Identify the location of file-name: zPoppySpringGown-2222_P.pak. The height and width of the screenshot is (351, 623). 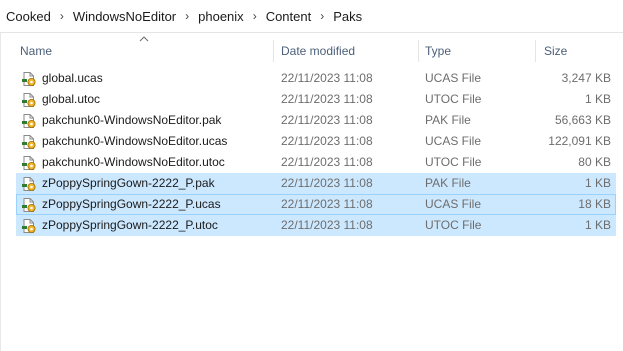
(128, 183).